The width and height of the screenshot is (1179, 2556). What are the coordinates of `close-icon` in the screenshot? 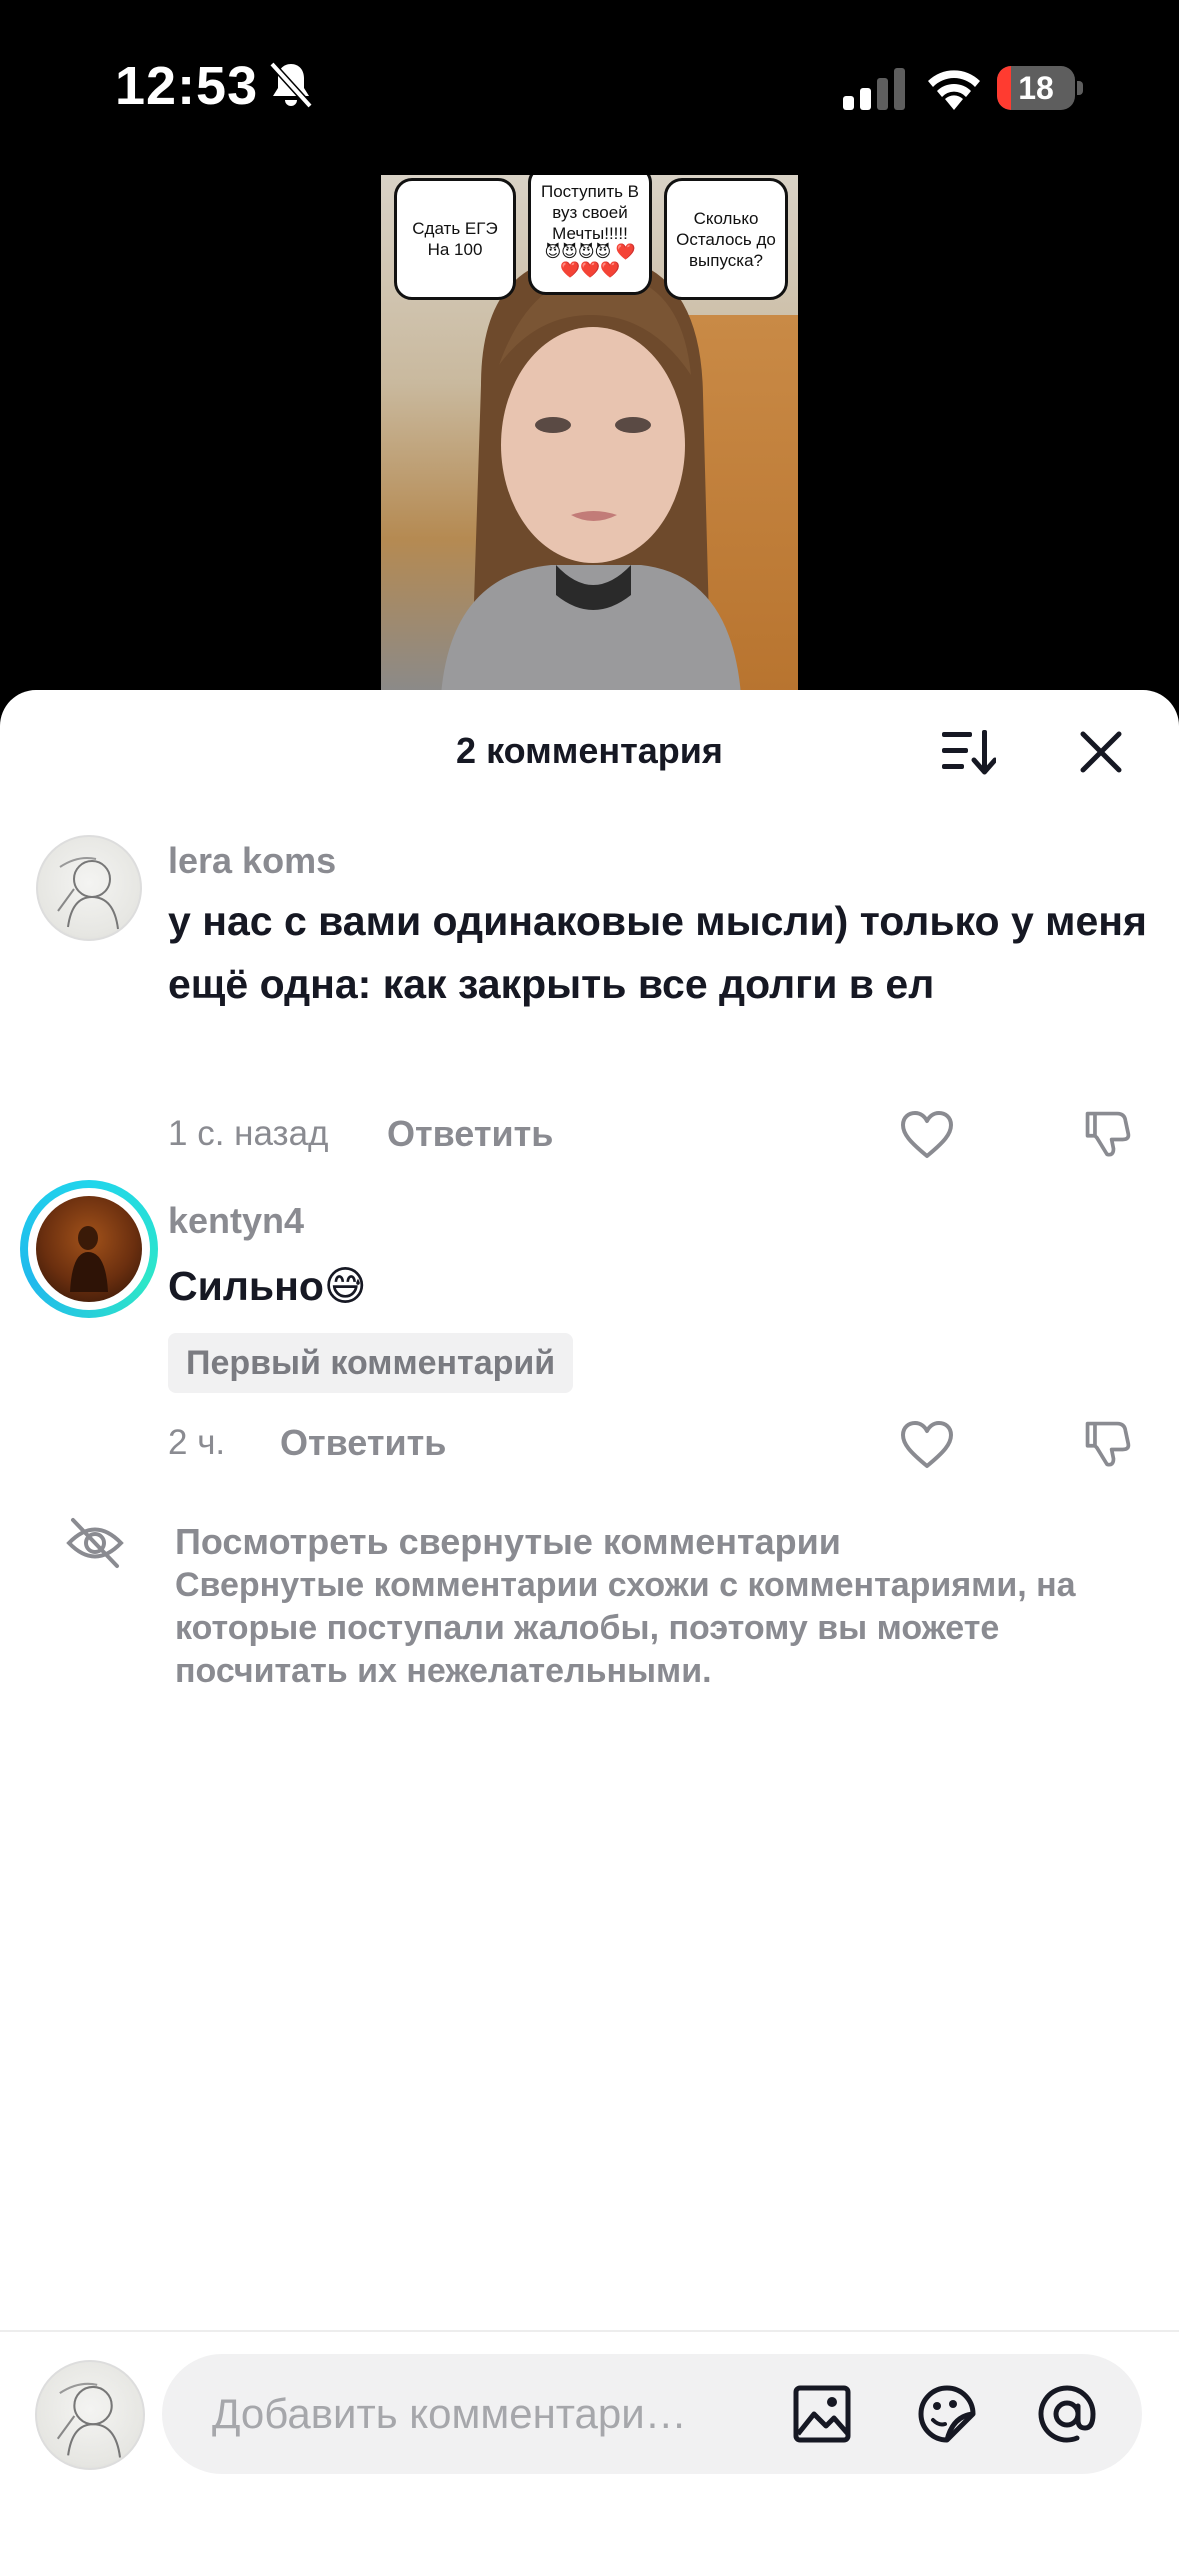 It's located at (1101, 752).